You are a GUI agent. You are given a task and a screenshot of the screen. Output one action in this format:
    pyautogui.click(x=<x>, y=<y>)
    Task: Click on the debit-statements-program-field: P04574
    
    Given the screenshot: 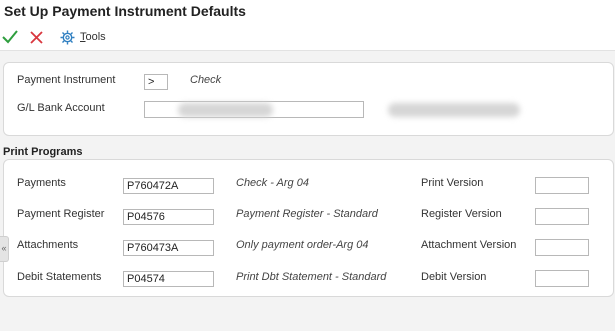 What is the action you would take?
    pyautogui.click(x=168, y=279)
    